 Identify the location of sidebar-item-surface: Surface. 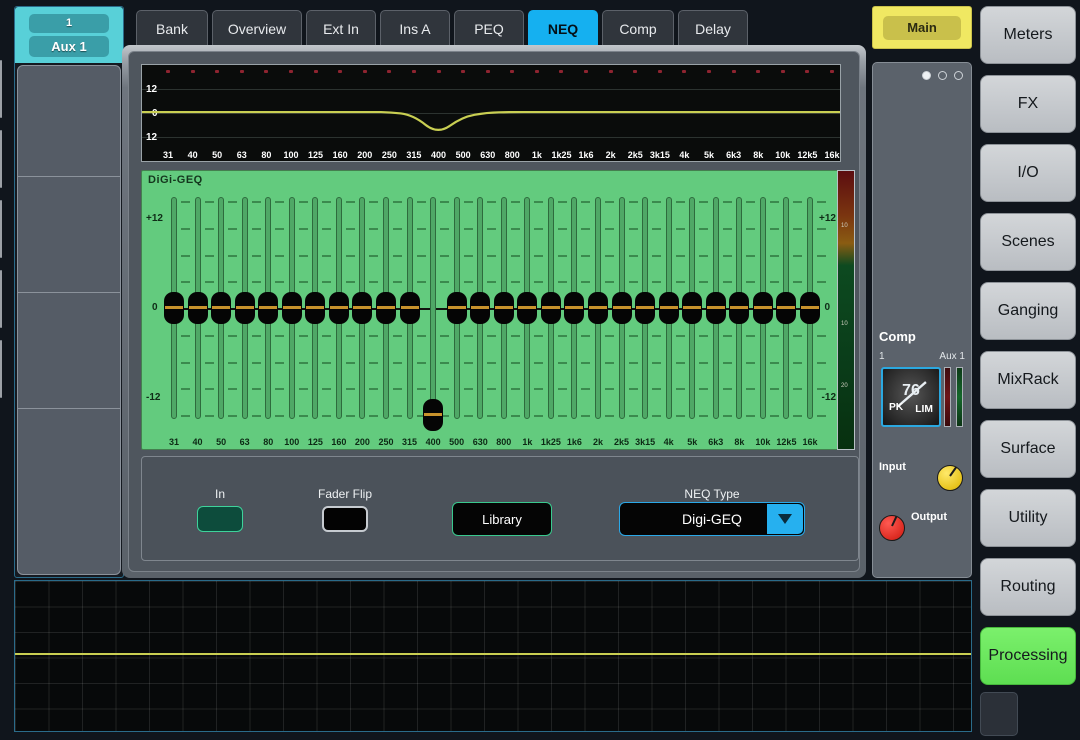
(1028, 449).